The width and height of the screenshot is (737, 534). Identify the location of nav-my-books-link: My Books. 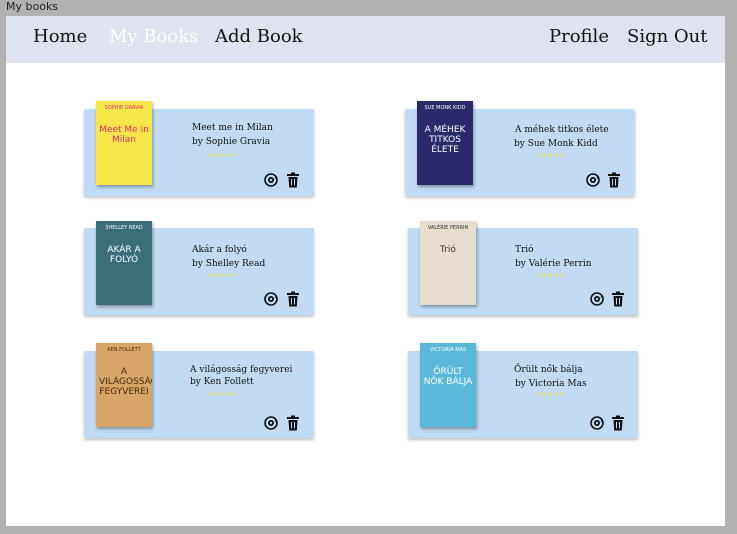
(153, 36).